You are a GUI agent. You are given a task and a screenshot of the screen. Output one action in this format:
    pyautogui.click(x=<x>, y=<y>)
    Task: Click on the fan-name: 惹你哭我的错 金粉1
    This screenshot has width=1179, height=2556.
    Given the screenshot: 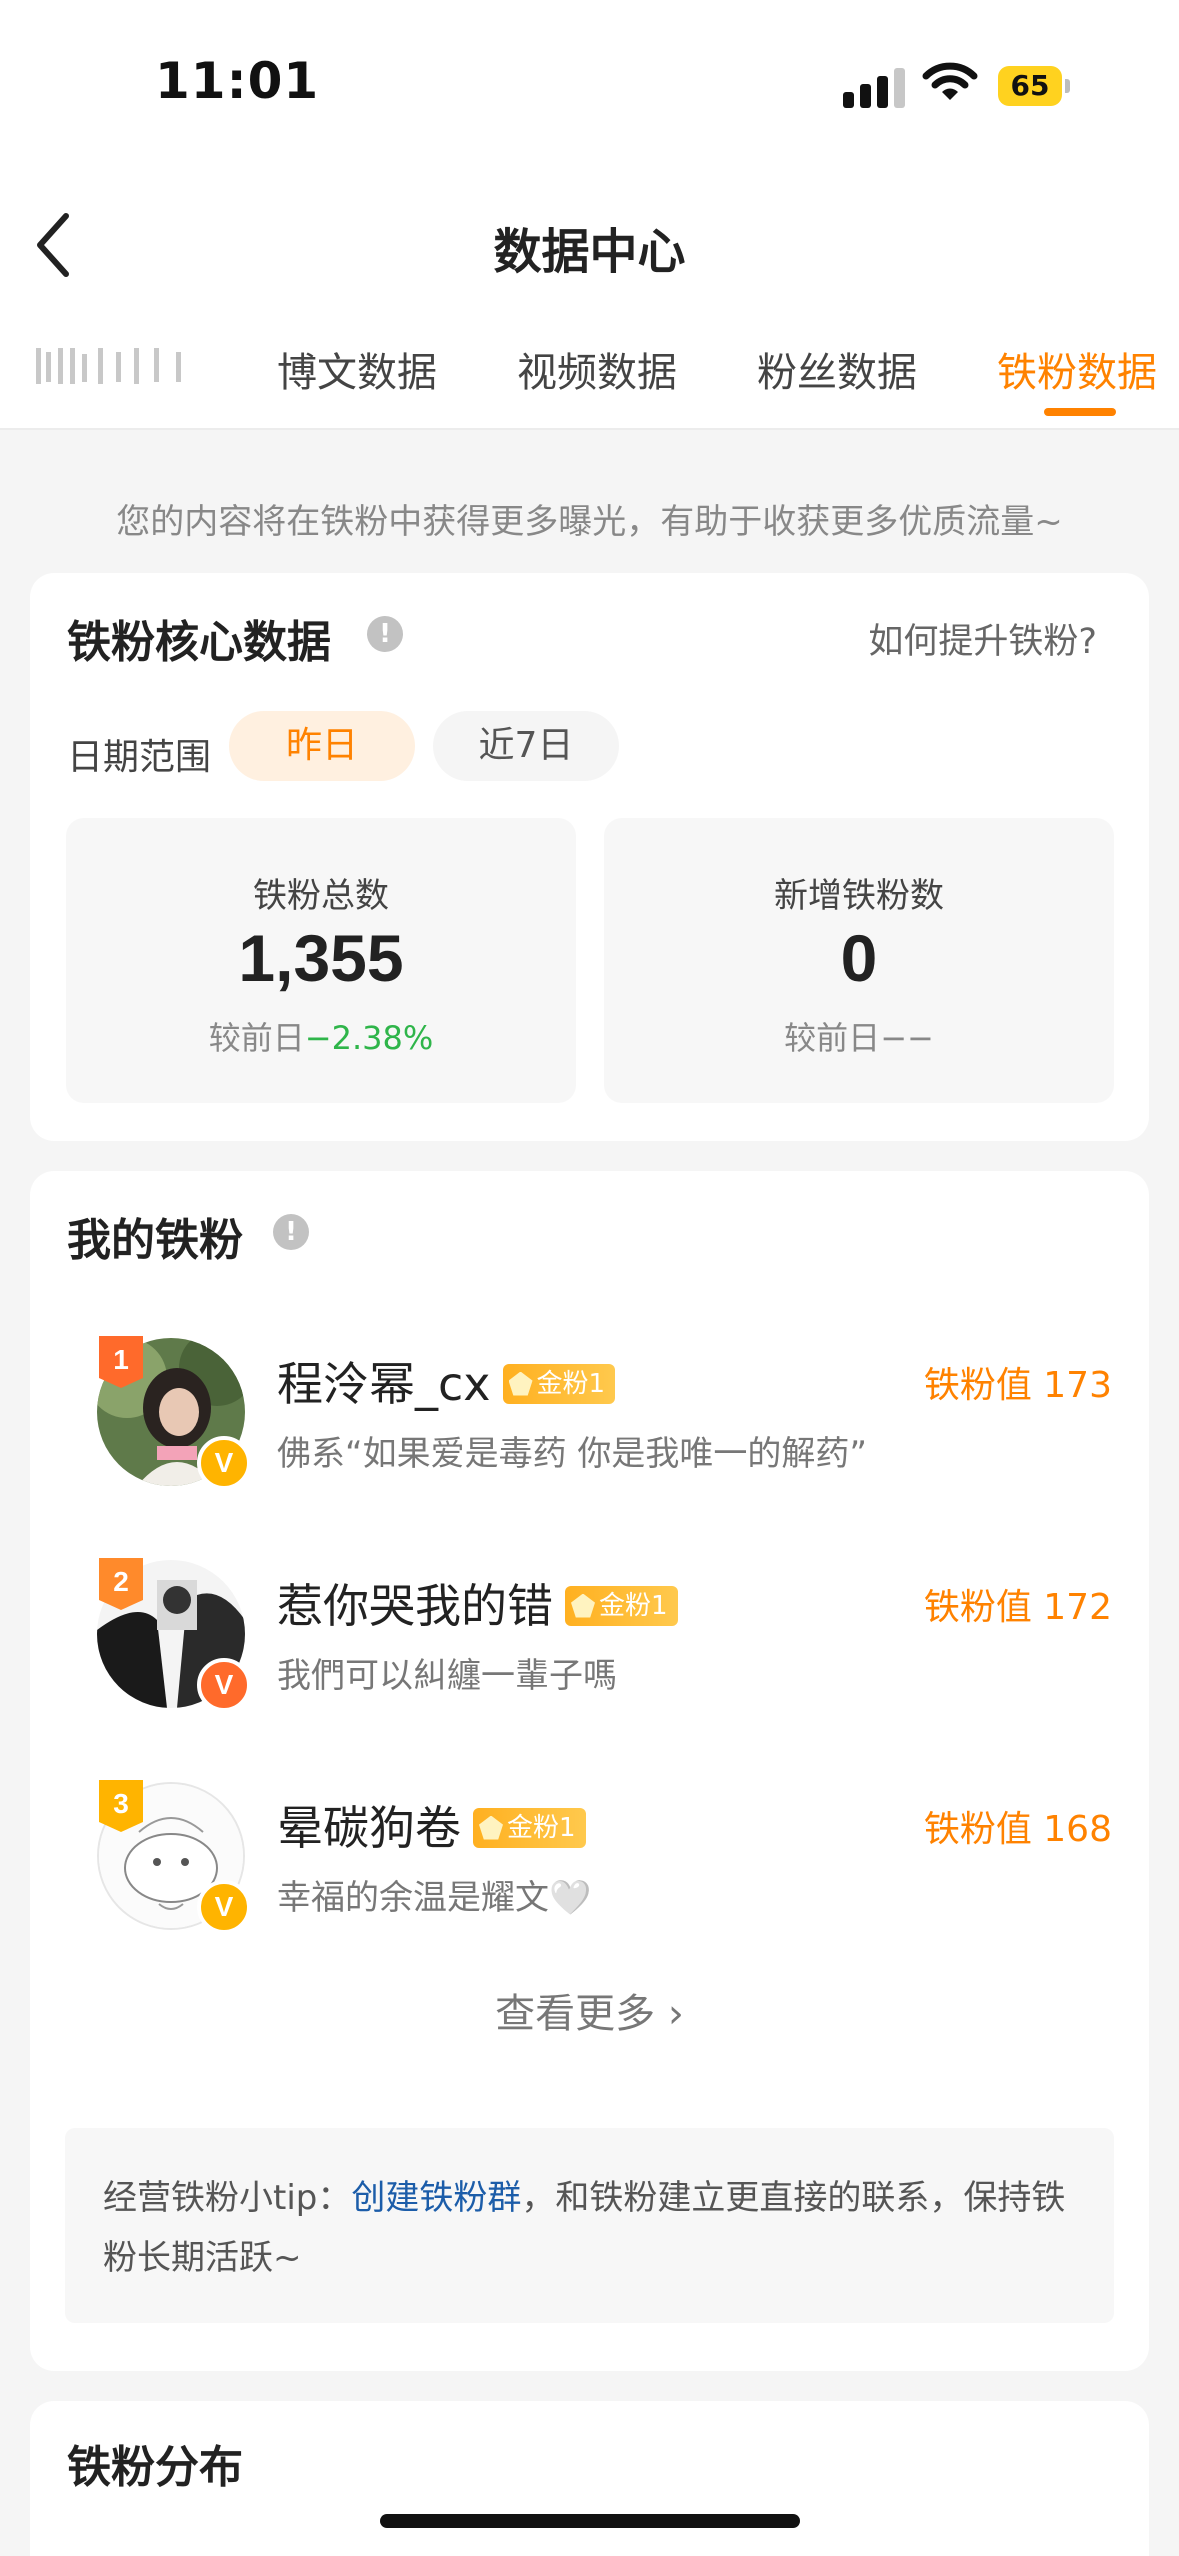 What is the action you would take?
    pyautogui.click(x=477, y=1603)
    